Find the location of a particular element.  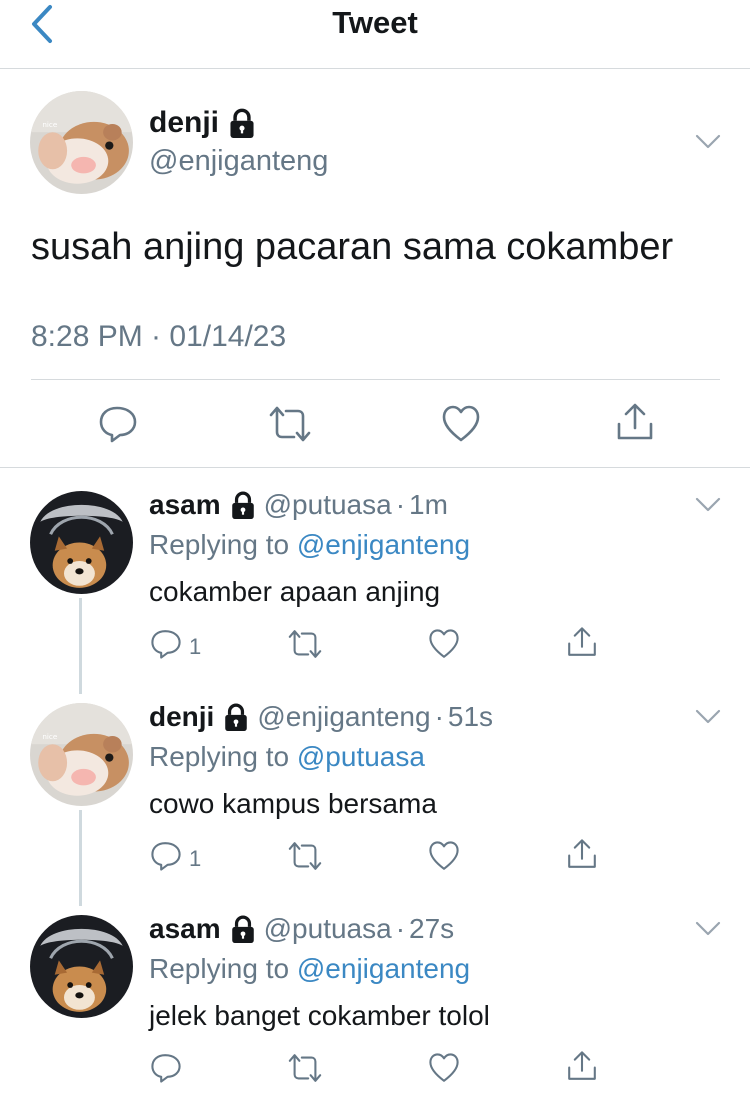

tweet-text: susah anjing pacaran sama cokamber is located at coordinates (352, 247).